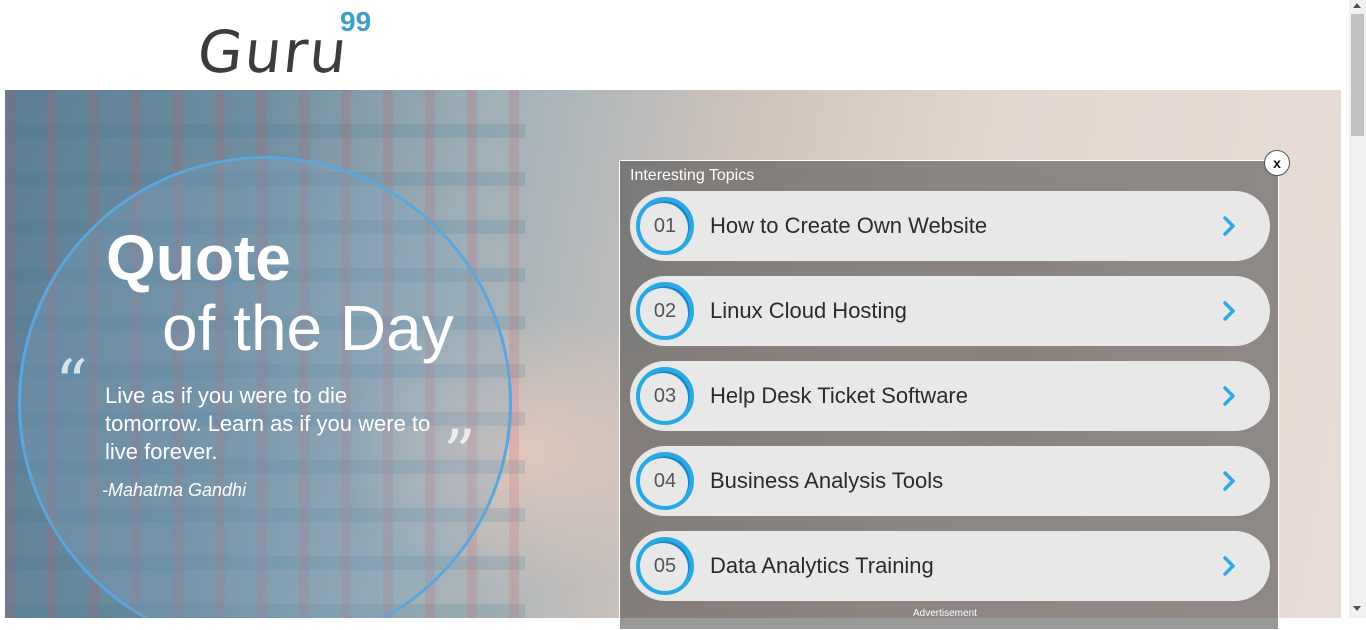 The height and width of the screenshot is (630, 1366). I want to click on topic-number-badge: 02, so click(665, 311).